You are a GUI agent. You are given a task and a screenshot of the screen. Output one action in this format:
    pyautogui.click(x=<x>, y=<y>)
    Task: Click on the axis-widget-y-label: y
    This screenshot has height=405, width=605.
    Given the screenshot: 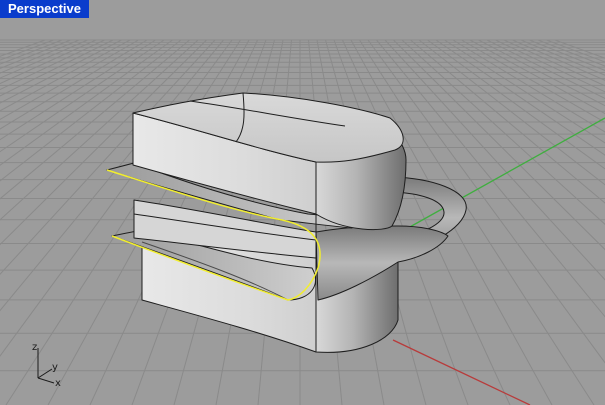 What is the action you would take?
    pyautogui.click(x=55, y=367)
    